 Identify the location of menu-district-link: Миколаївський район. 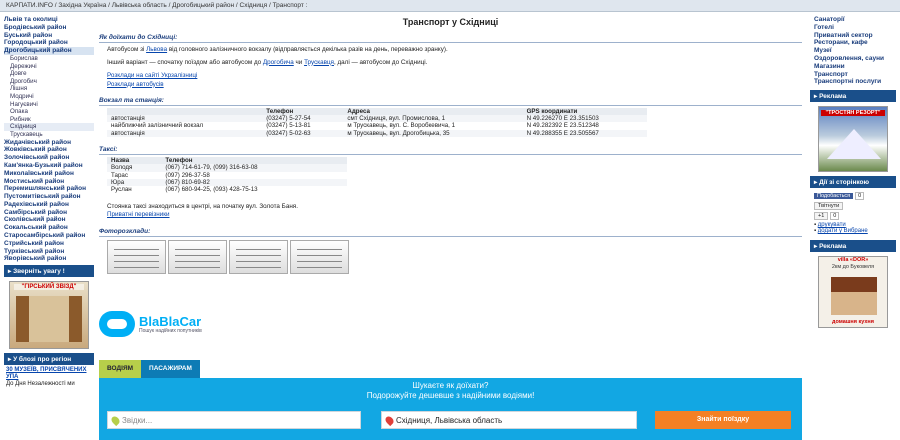
(49, 174).